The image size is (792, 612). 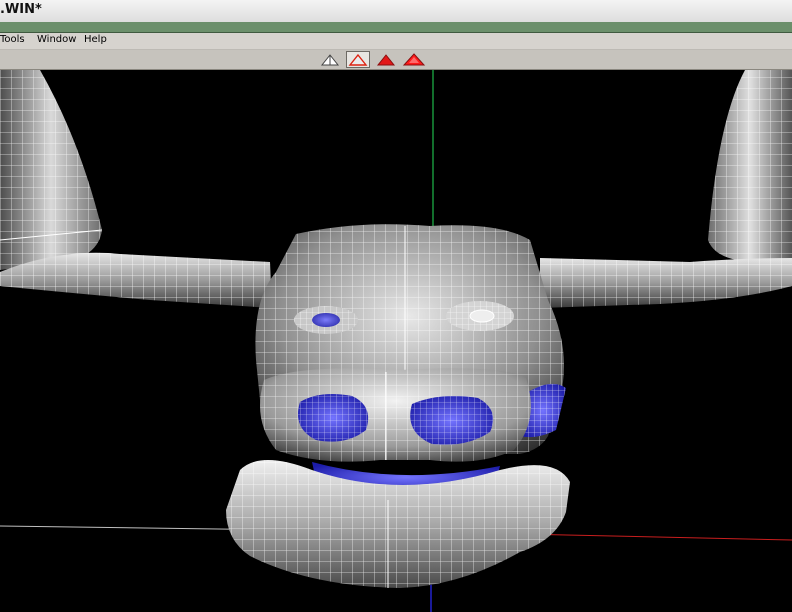 What do you see at coordinates (396, 41) in the screenshot?
I see `menu-bar: Tools Window Help` at bounding box center [396, 41].